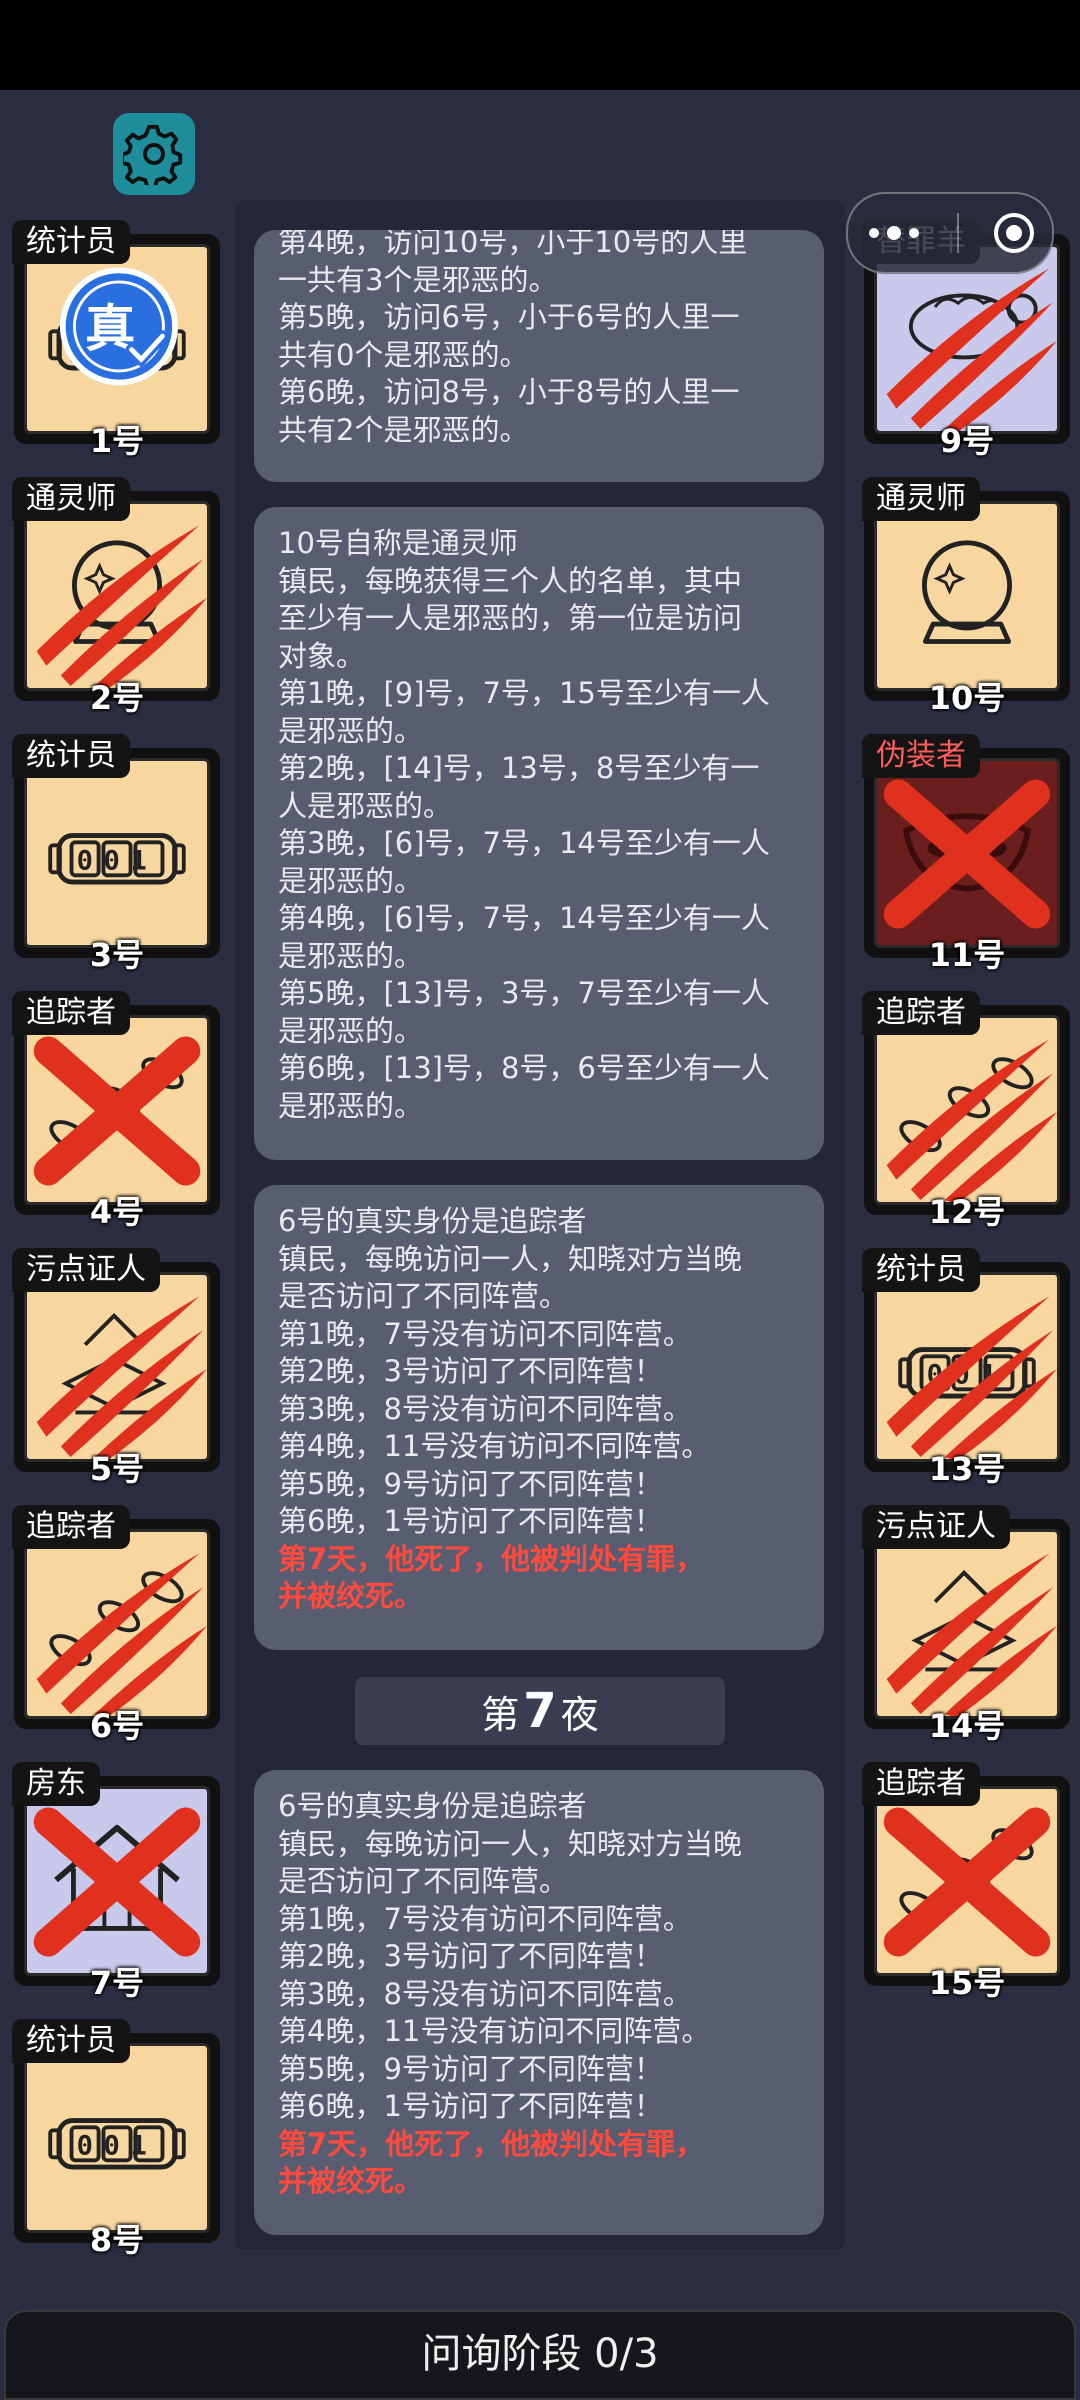  I want to click on player-number: 5号, so click(117, 1469).